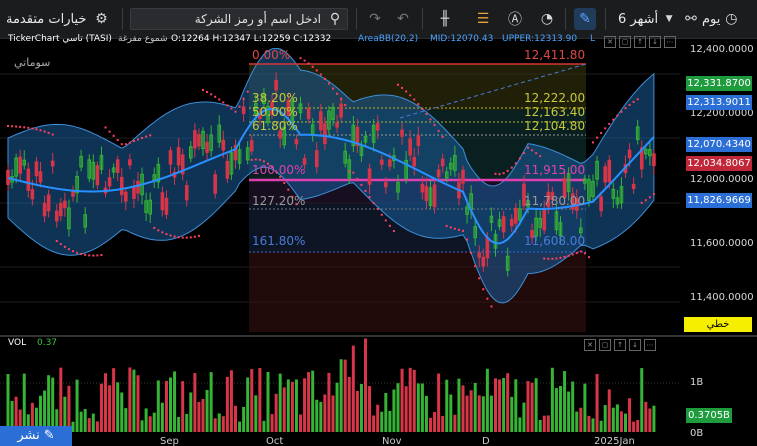  I want to click on interval-select: يوم ◷, so click(722, 19).